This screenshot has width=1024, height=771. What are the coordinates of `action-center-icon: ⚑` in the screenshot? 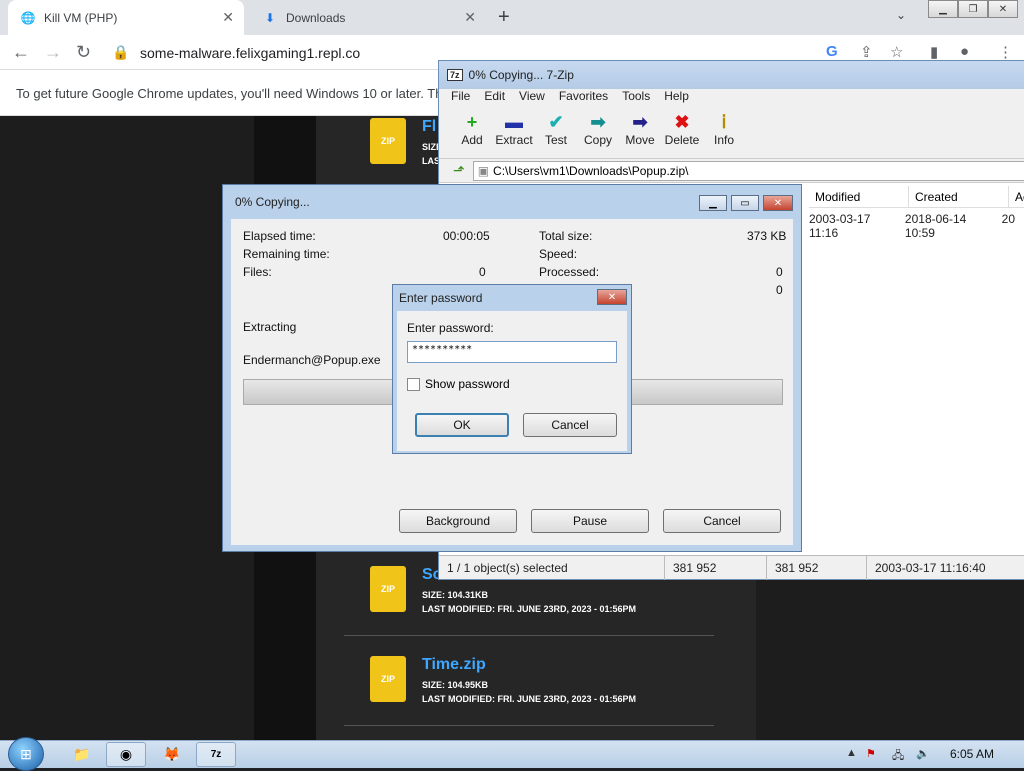 It's located at (871, 753).